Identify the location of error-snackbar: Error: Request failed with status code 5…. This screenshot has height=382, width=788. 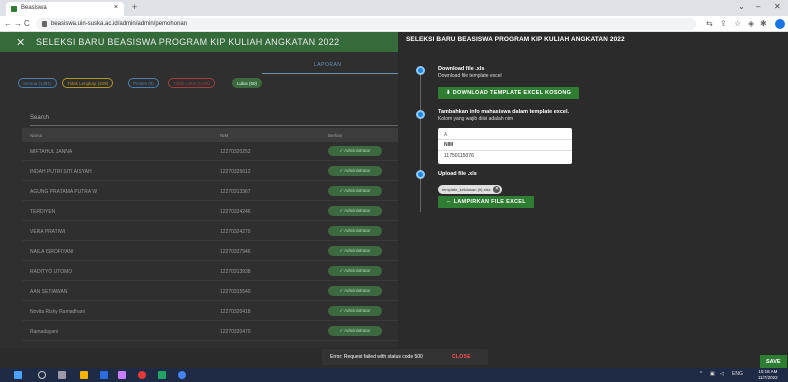
(405, 357).